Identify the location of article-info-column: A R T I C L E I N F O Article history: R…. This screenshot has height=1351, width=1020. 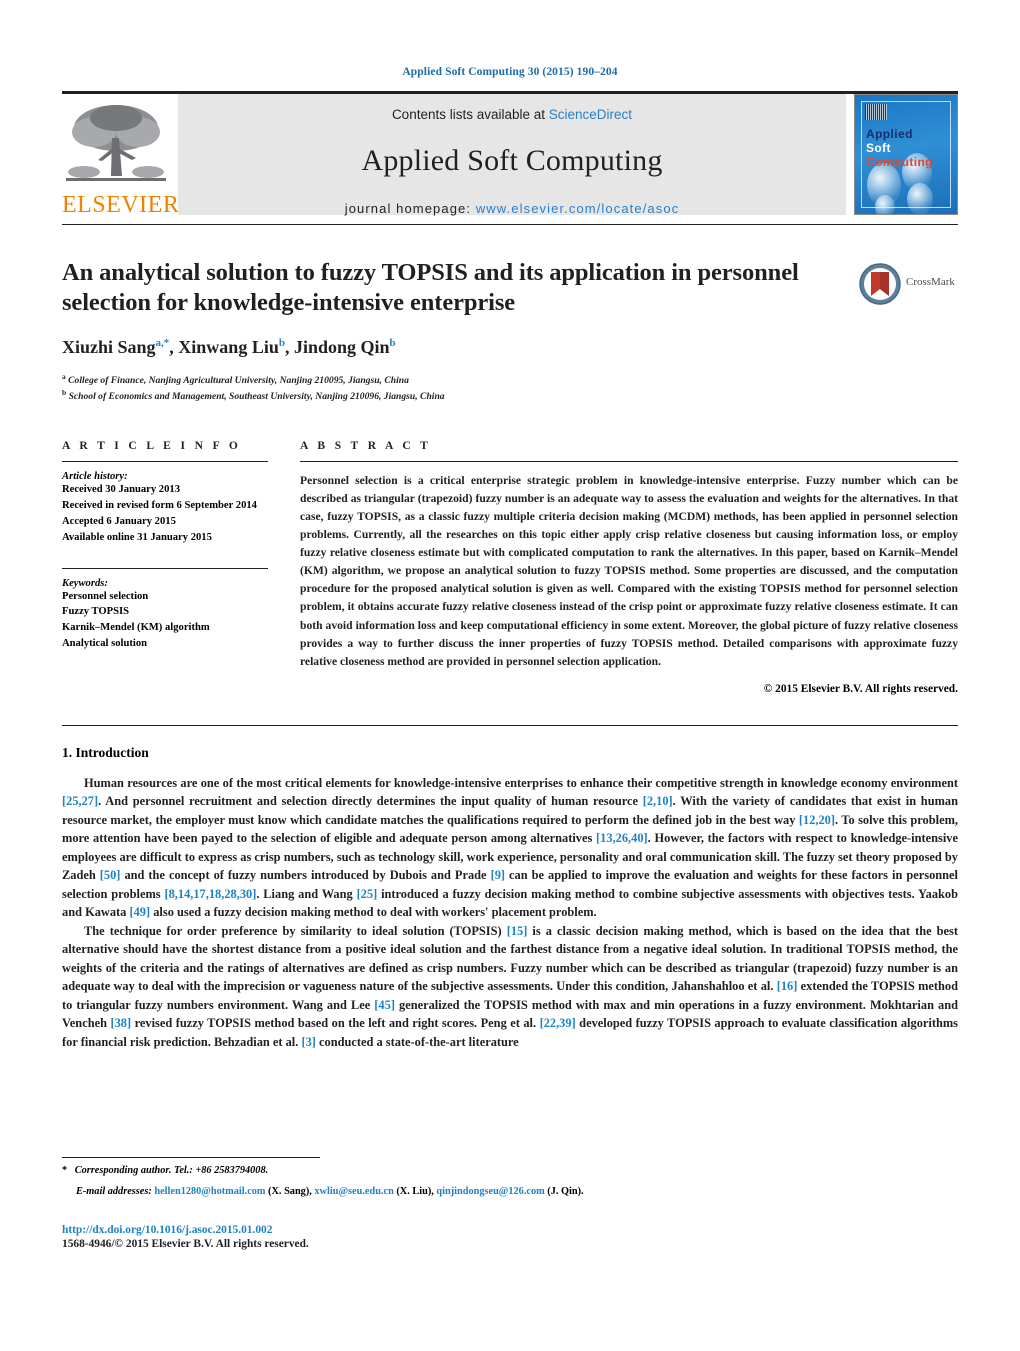
(181, 567).